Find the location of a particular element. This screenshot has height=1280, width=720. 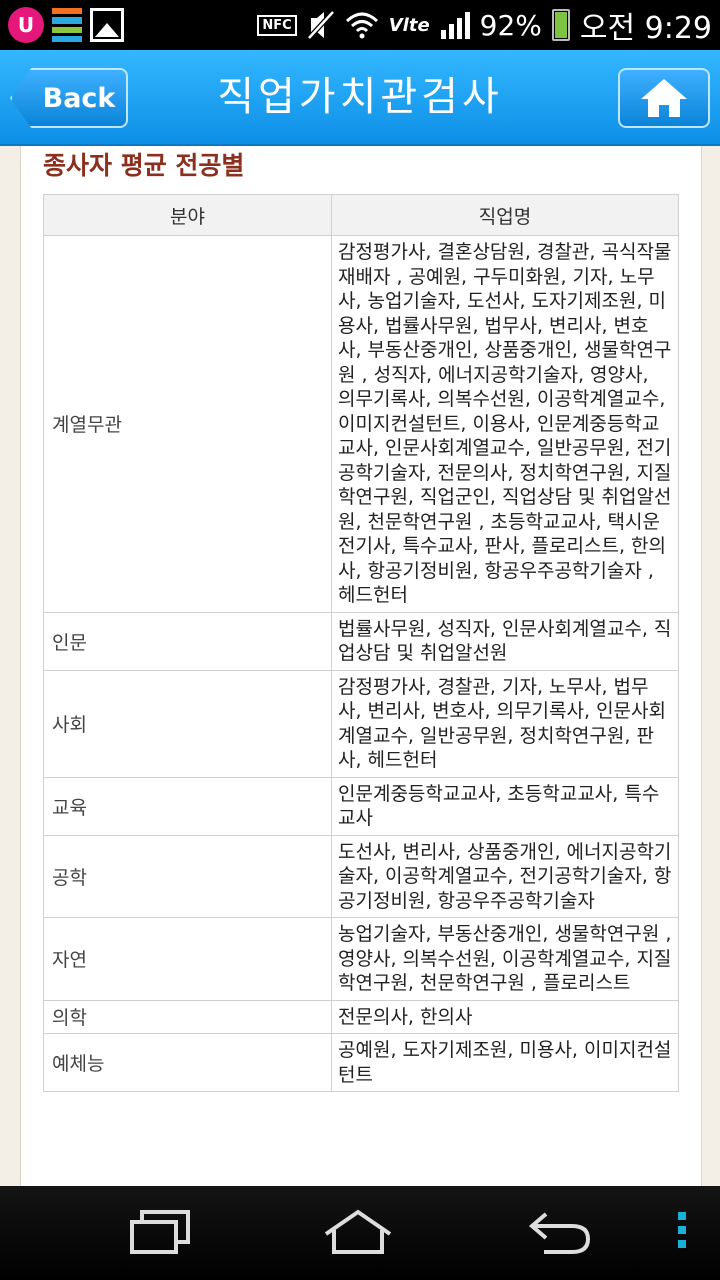

field-cell: 교육 is located at coordinates (187, 806).